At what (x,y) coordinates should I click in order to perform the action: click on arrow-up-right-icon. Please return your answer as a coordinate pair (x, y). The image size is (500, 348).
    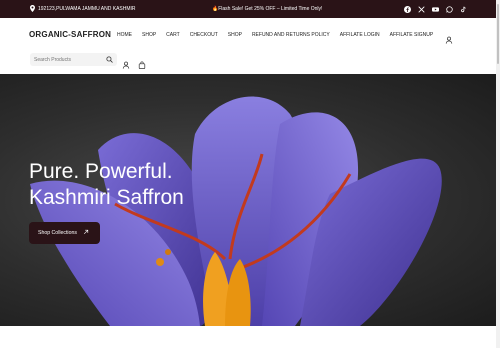
    Looking at the image, I should click on (86, 233).